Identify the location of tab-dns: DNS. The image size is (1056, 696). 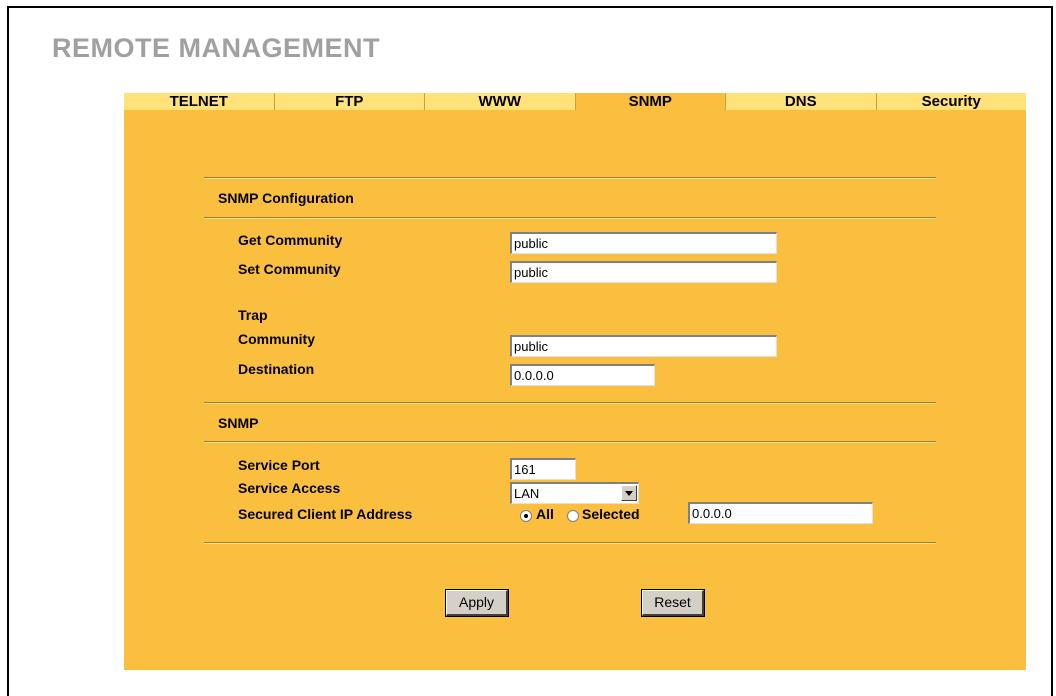
(801, 101).